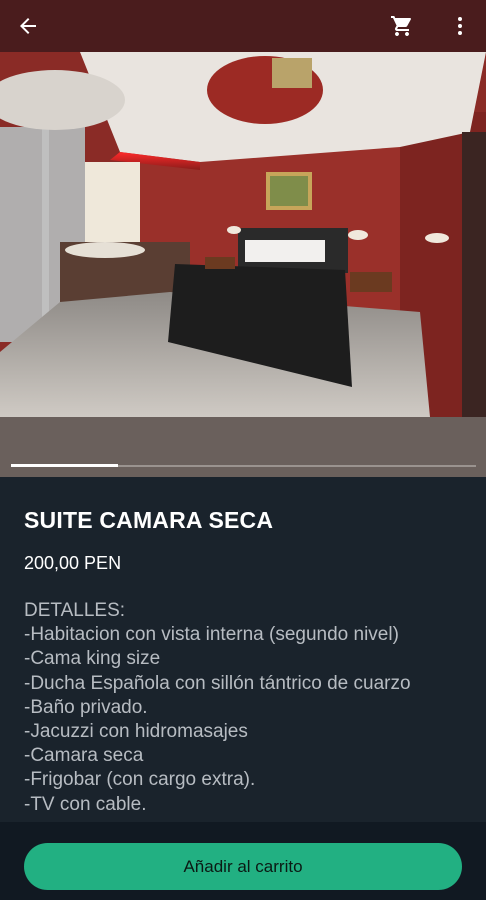  Describe the element at coordinates (84, 756) in the screenshot. I see `details-line: -Camara seca` at that location.